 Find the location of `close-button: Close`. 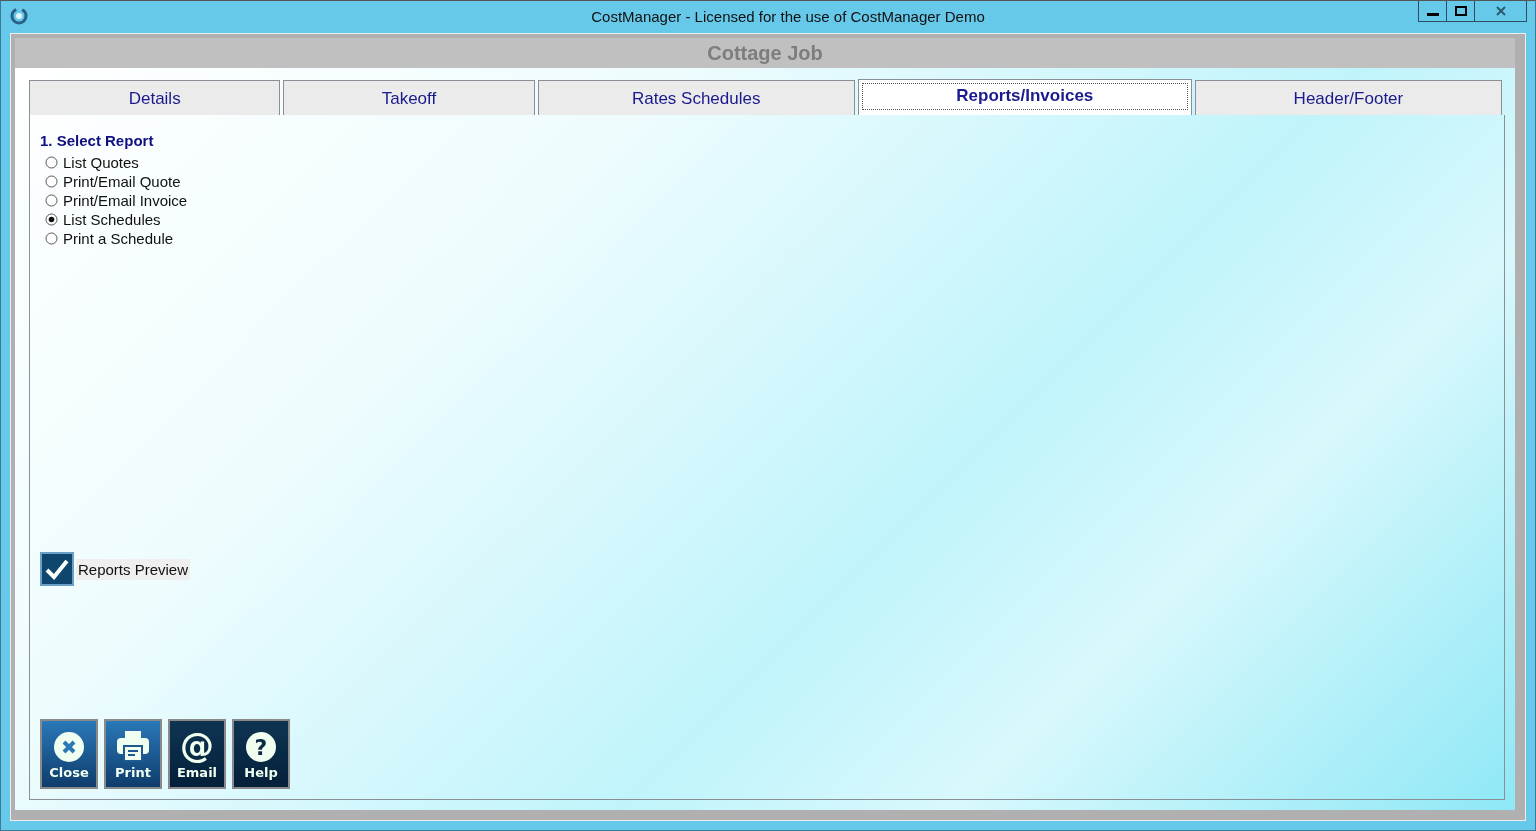

close-button: Close is located at coordinates (69, 754).